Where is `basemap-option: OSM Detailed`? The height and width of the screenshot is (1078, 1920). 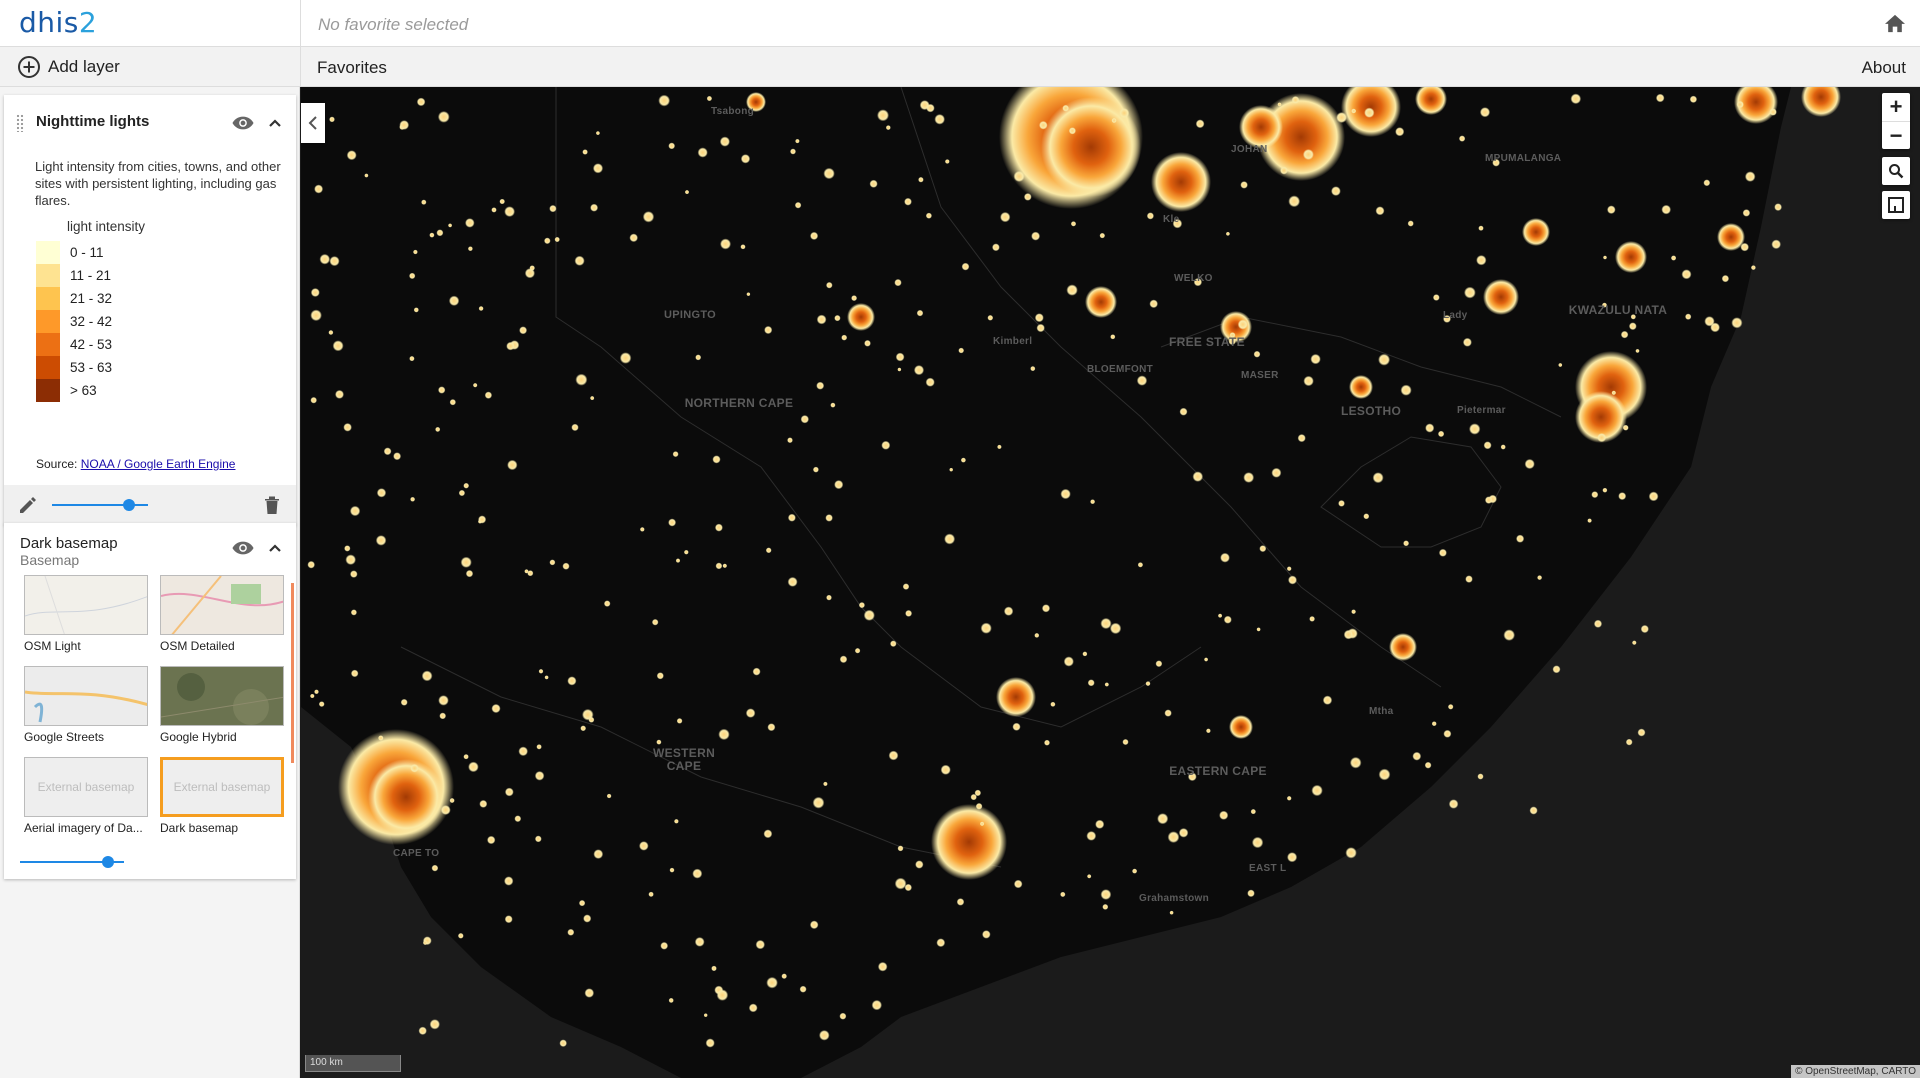 basemap-option: OSM Detailed is located at coordinates (222, 614).